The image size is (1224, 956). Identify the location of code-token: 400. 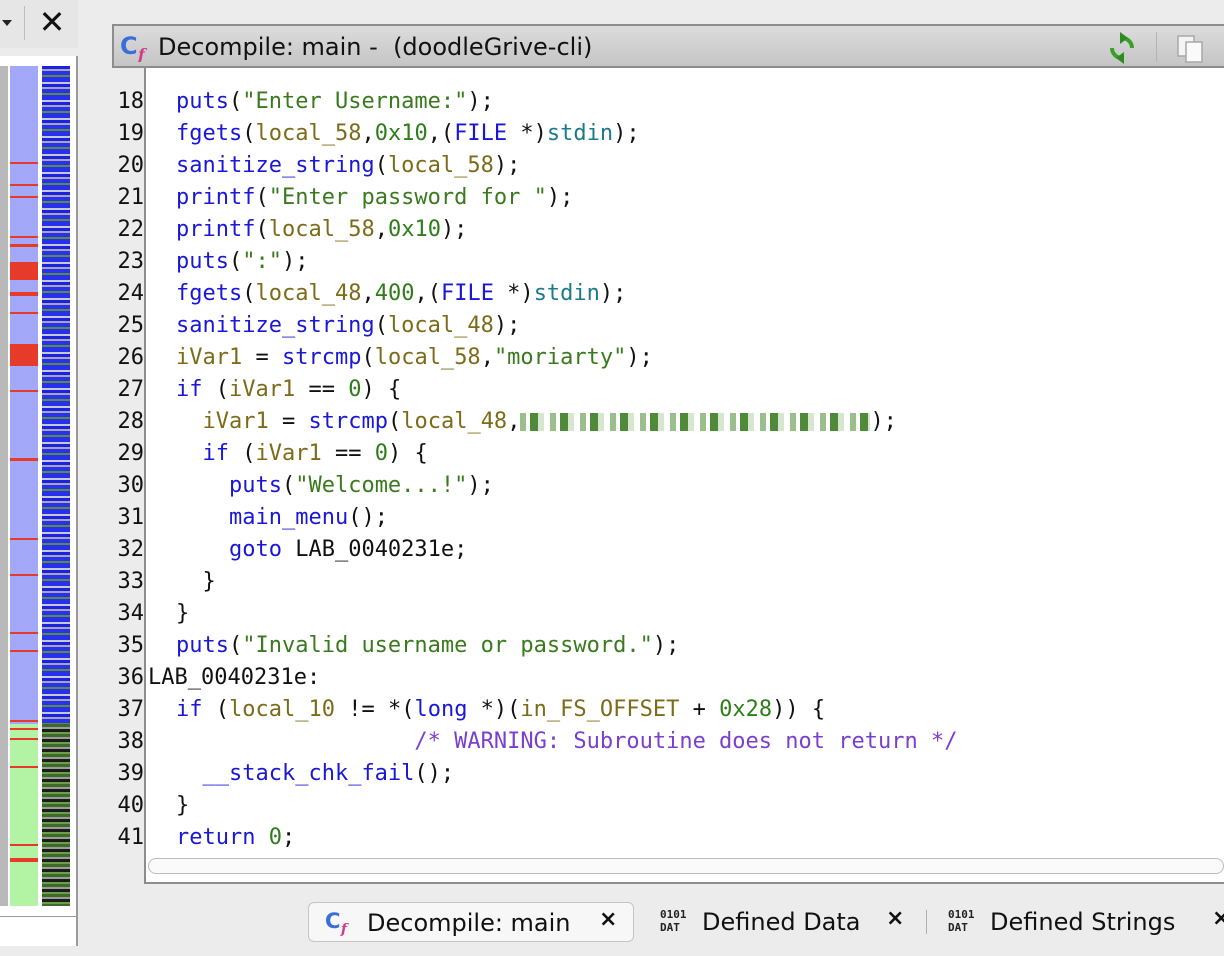
(394, 293).